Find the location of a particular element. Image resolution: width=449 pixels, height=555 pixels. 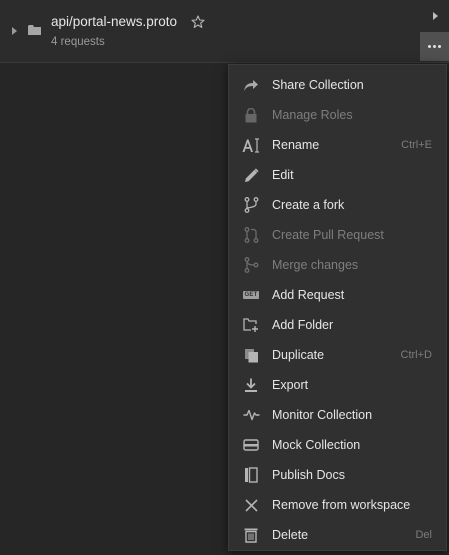

menu-item-mock-collection: Mock Collection is located at coordinates (337, 445).